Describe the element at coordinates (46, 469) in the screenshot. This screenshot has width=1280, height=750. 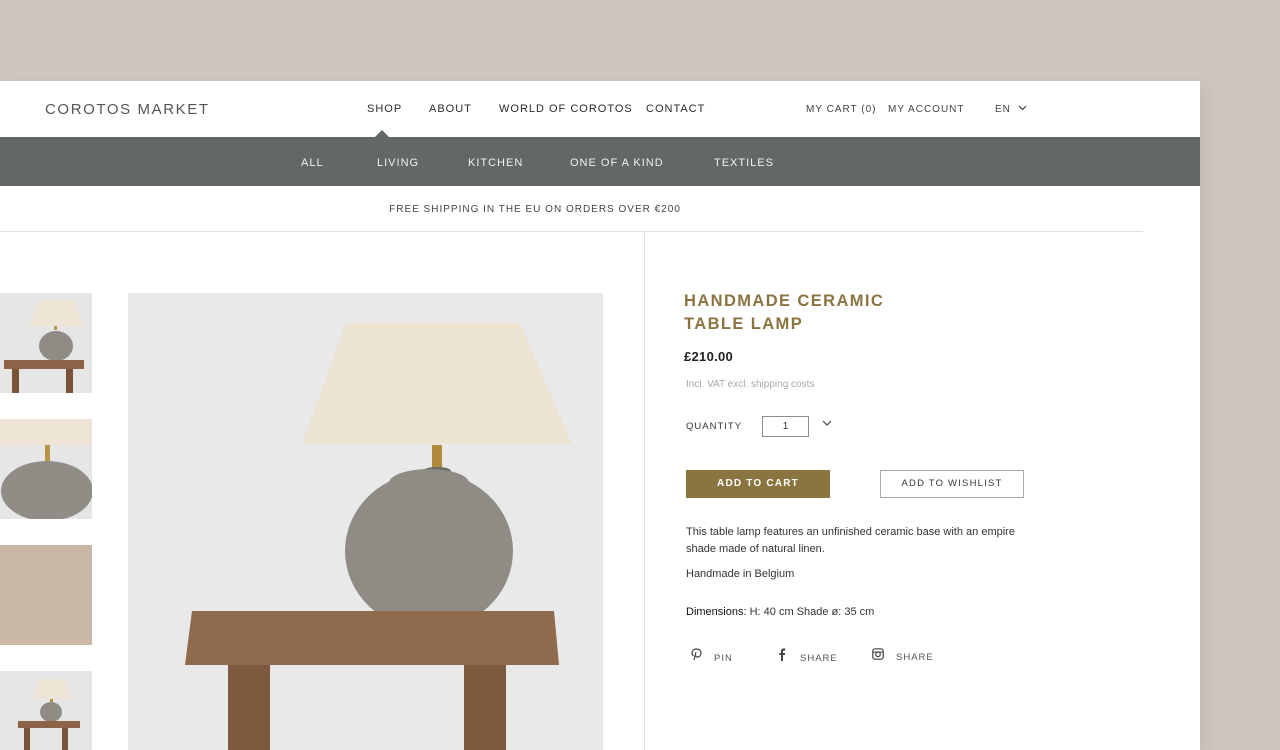
I see `thumbnail-lamp-closeup` at that location.